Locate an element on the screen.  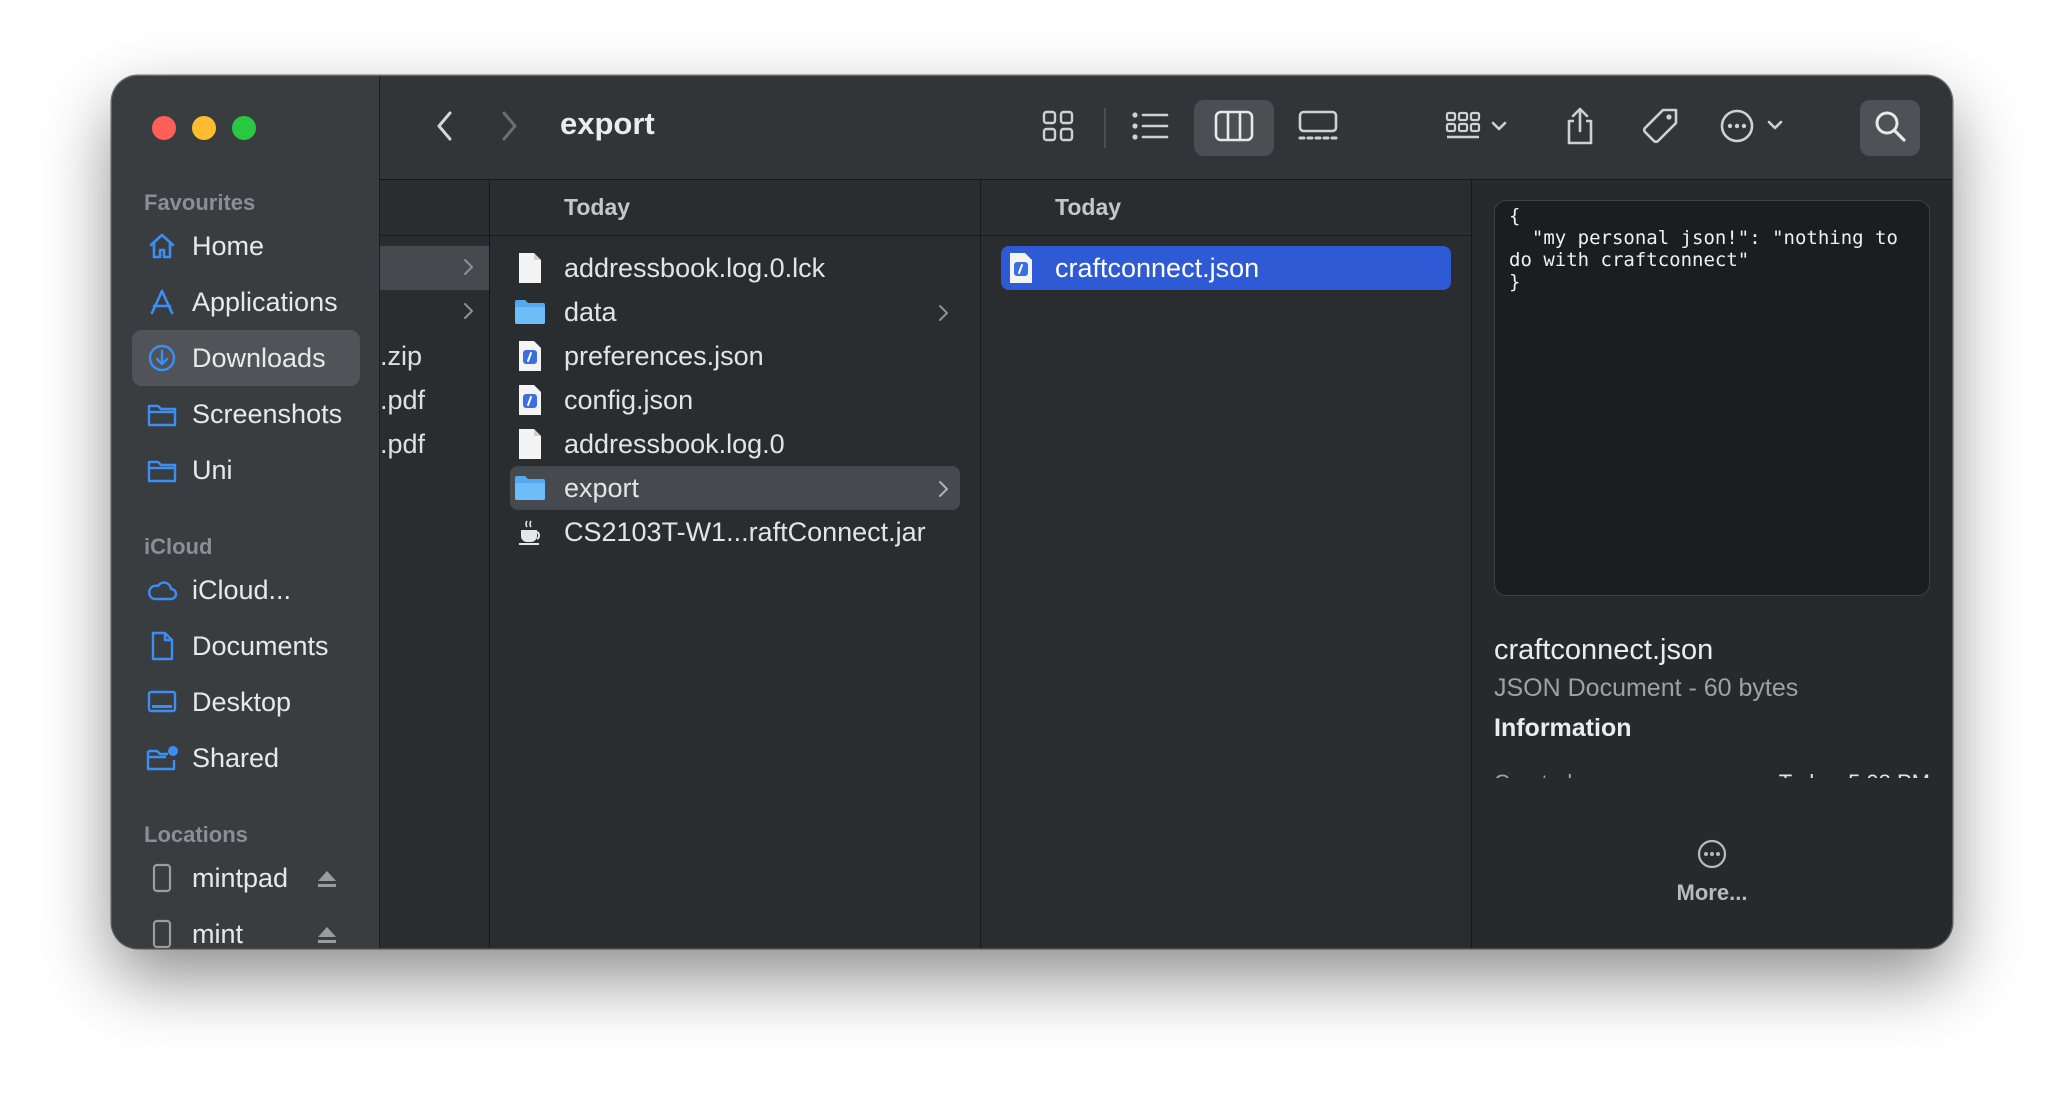
applications-icon is located at coordinates (162, 302).